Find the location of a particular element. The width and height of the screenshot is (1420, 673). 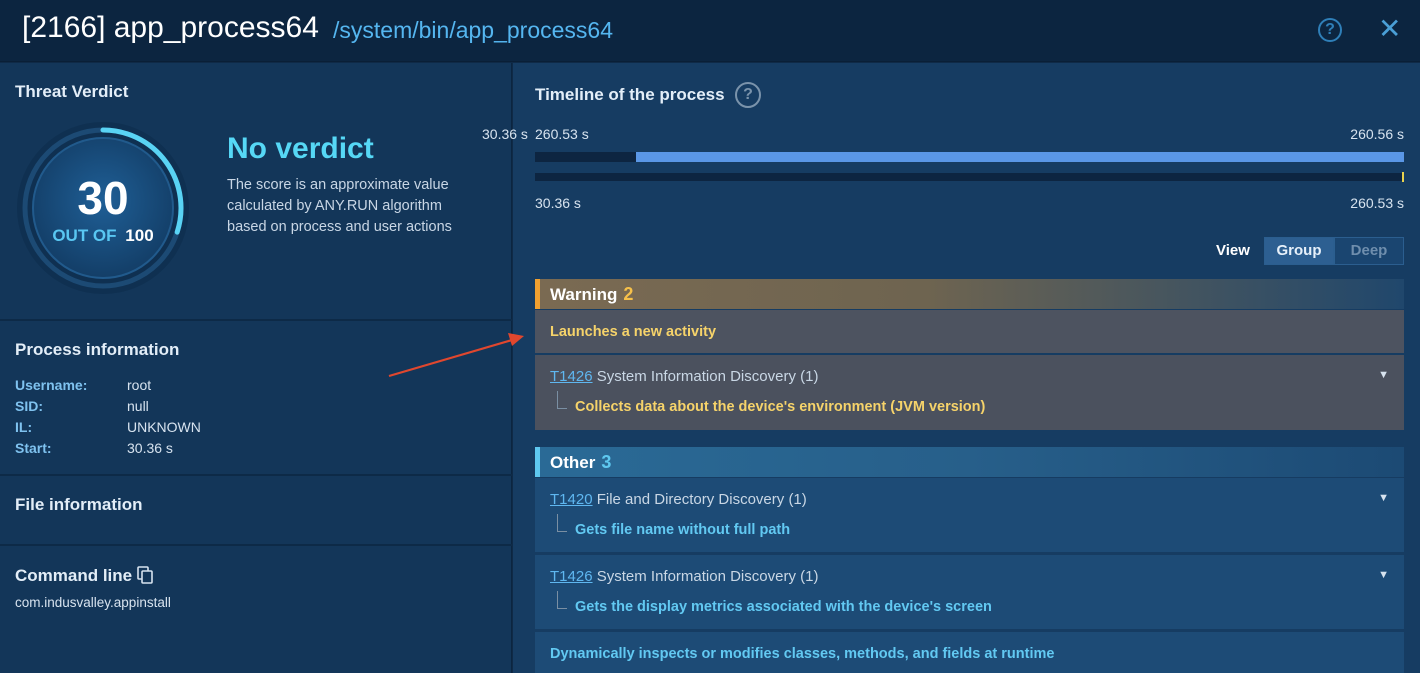

view-group-button: Group is located at coordinates (1299, 251).